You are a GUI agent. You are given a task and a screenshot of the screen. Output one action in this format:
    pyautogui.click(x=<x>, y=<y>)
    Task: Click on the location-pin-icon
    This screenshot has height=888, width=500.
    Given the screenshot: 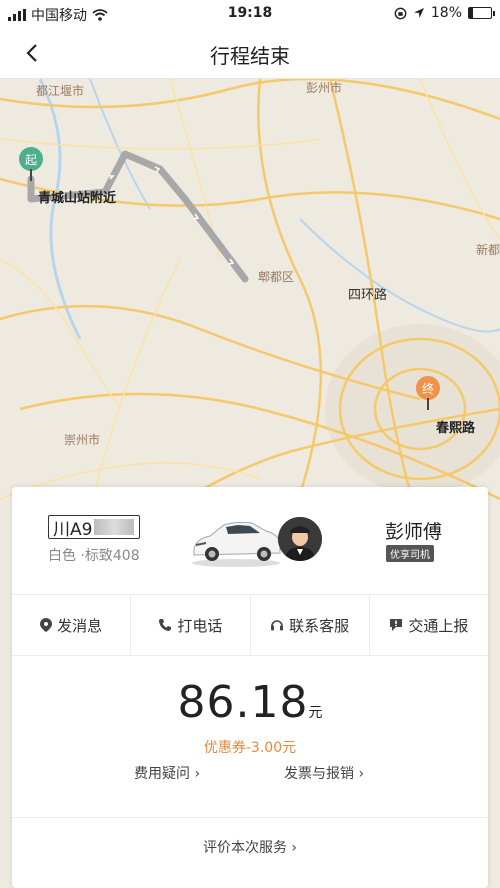 What is the action you would take?
    pyautogui.click(x=46, y=625)
    